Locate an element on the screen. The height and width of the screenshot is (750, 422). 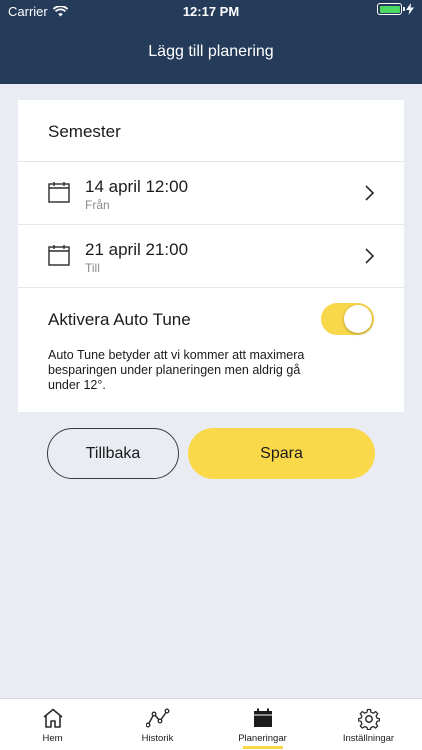
planning-name-row: Semester is located at coordinates (211, 131).